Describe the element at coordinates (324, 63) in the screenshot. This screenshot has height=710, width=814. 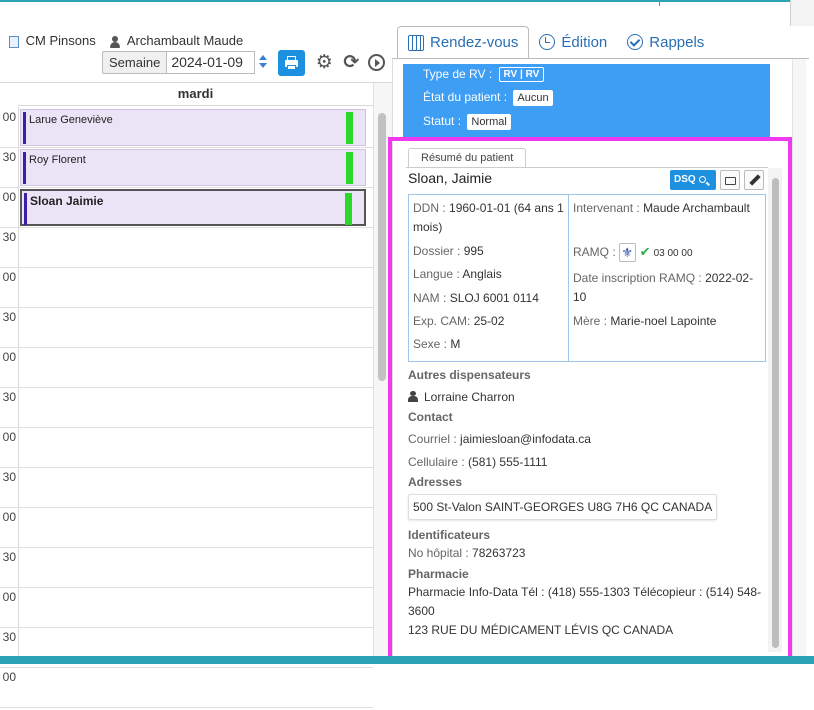
I see `gear-icon: ⚙` at that location.